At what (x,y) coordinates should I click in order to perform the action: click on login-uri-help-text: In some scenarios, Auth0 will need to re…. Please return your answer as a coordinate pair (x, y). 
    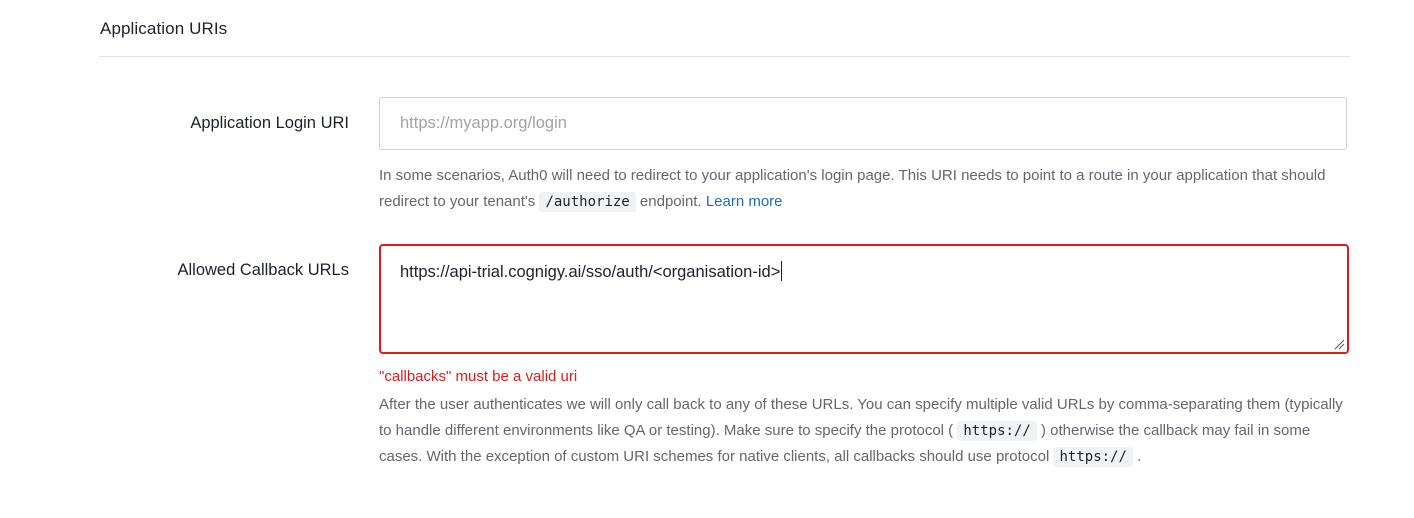
    Looking at the image, I should click on (852, 188).